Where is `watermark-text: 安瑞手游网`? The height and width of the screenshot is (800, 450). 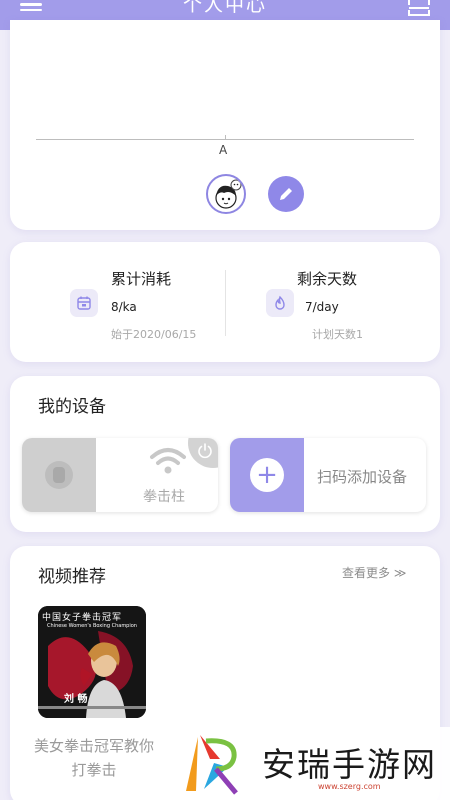
watermark-text: 安瑞手游网 is located at coordinates (349, 764).